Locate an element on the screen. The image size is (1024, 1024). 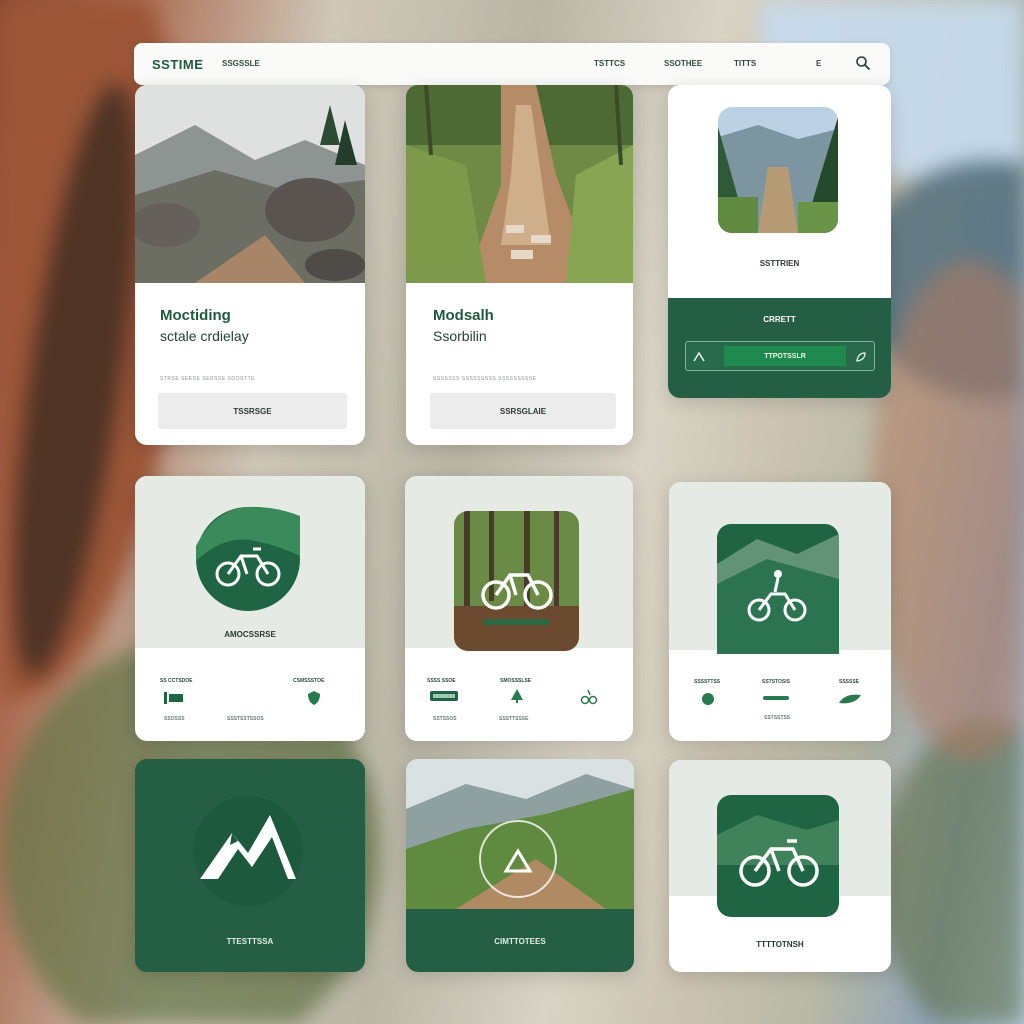
stat-label: SS CCTSDOE is located at coordinates (176, 681).